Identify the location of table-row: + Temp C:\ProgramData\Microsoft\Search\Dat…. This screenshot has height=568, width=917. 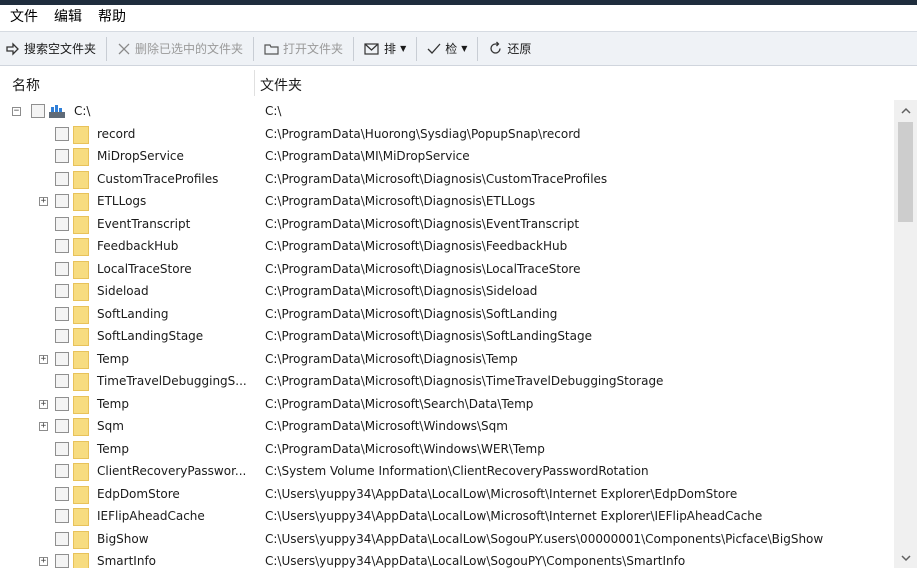
(447, 405).